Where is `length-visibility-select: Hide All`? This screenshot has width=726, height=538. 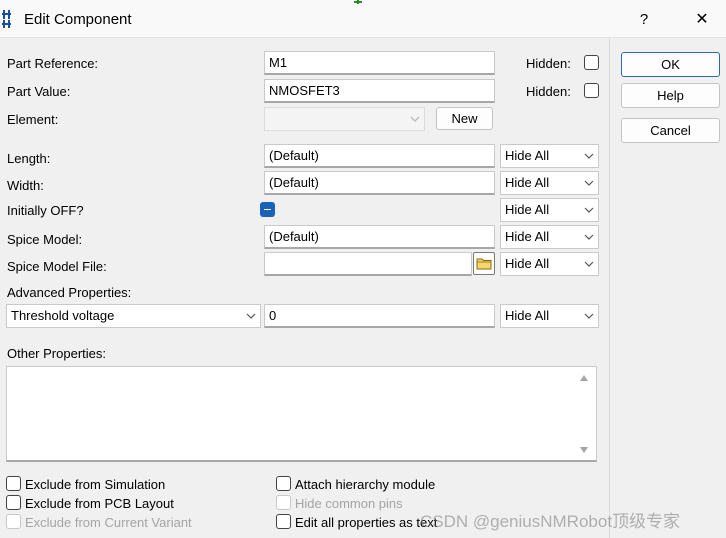
length-visibility-select: Hide All is located at coordinates (549, 156).